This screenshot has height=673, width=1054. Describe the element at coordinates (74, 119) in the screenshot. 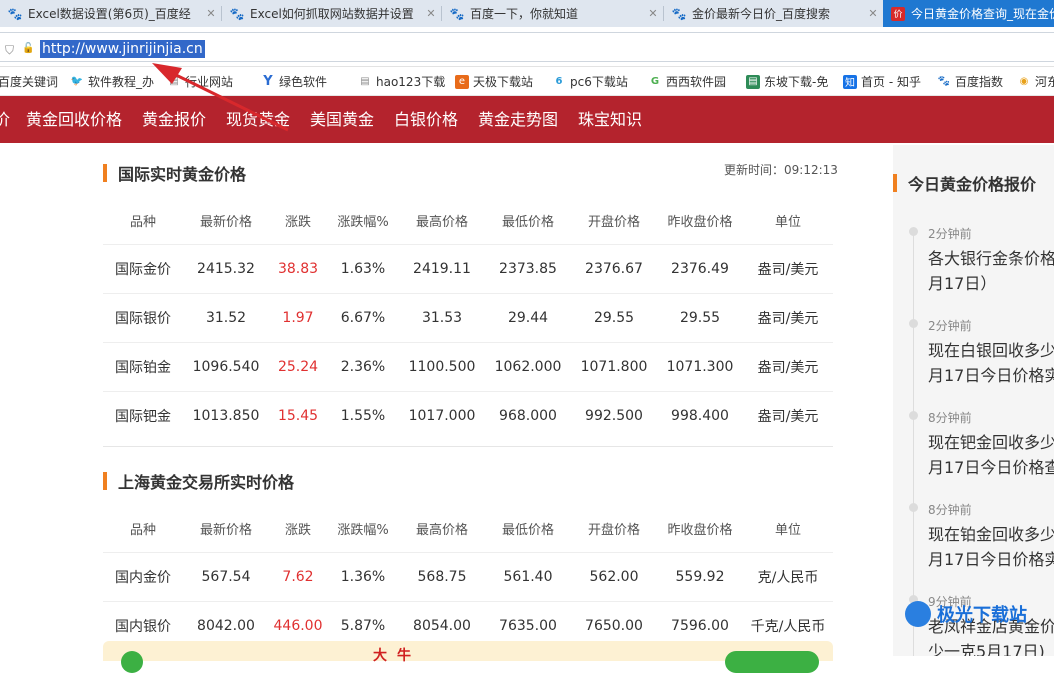

I see `nav-item-gold-recycle: 黄金回收价格` at that location.